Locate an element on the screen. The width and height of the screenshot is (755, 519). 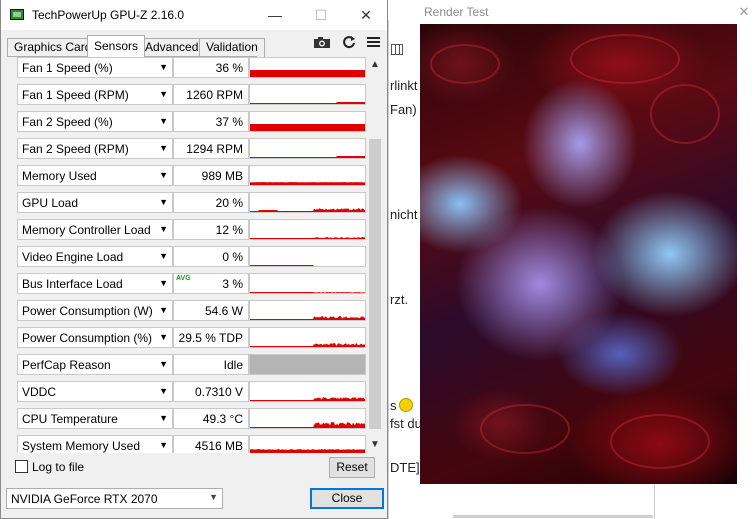
sensor-value-box: AVG 3 % is located at coordinates (211, 283).